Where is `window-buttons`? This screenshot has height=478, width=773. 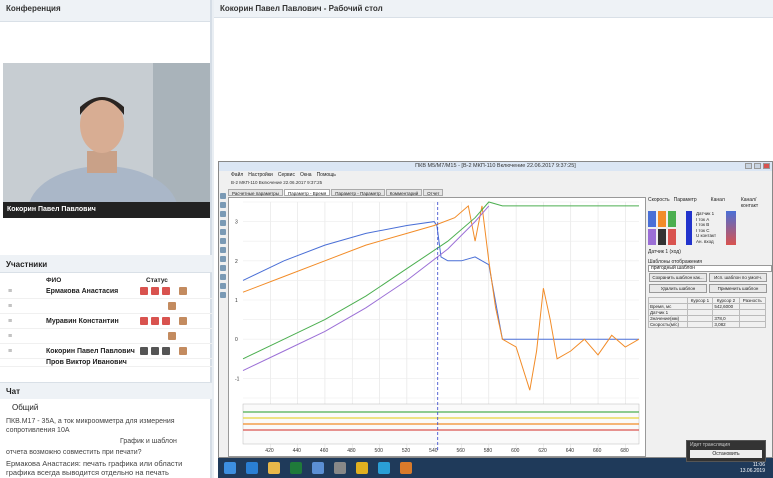 window-buttons is located at coordinates (757, 166).